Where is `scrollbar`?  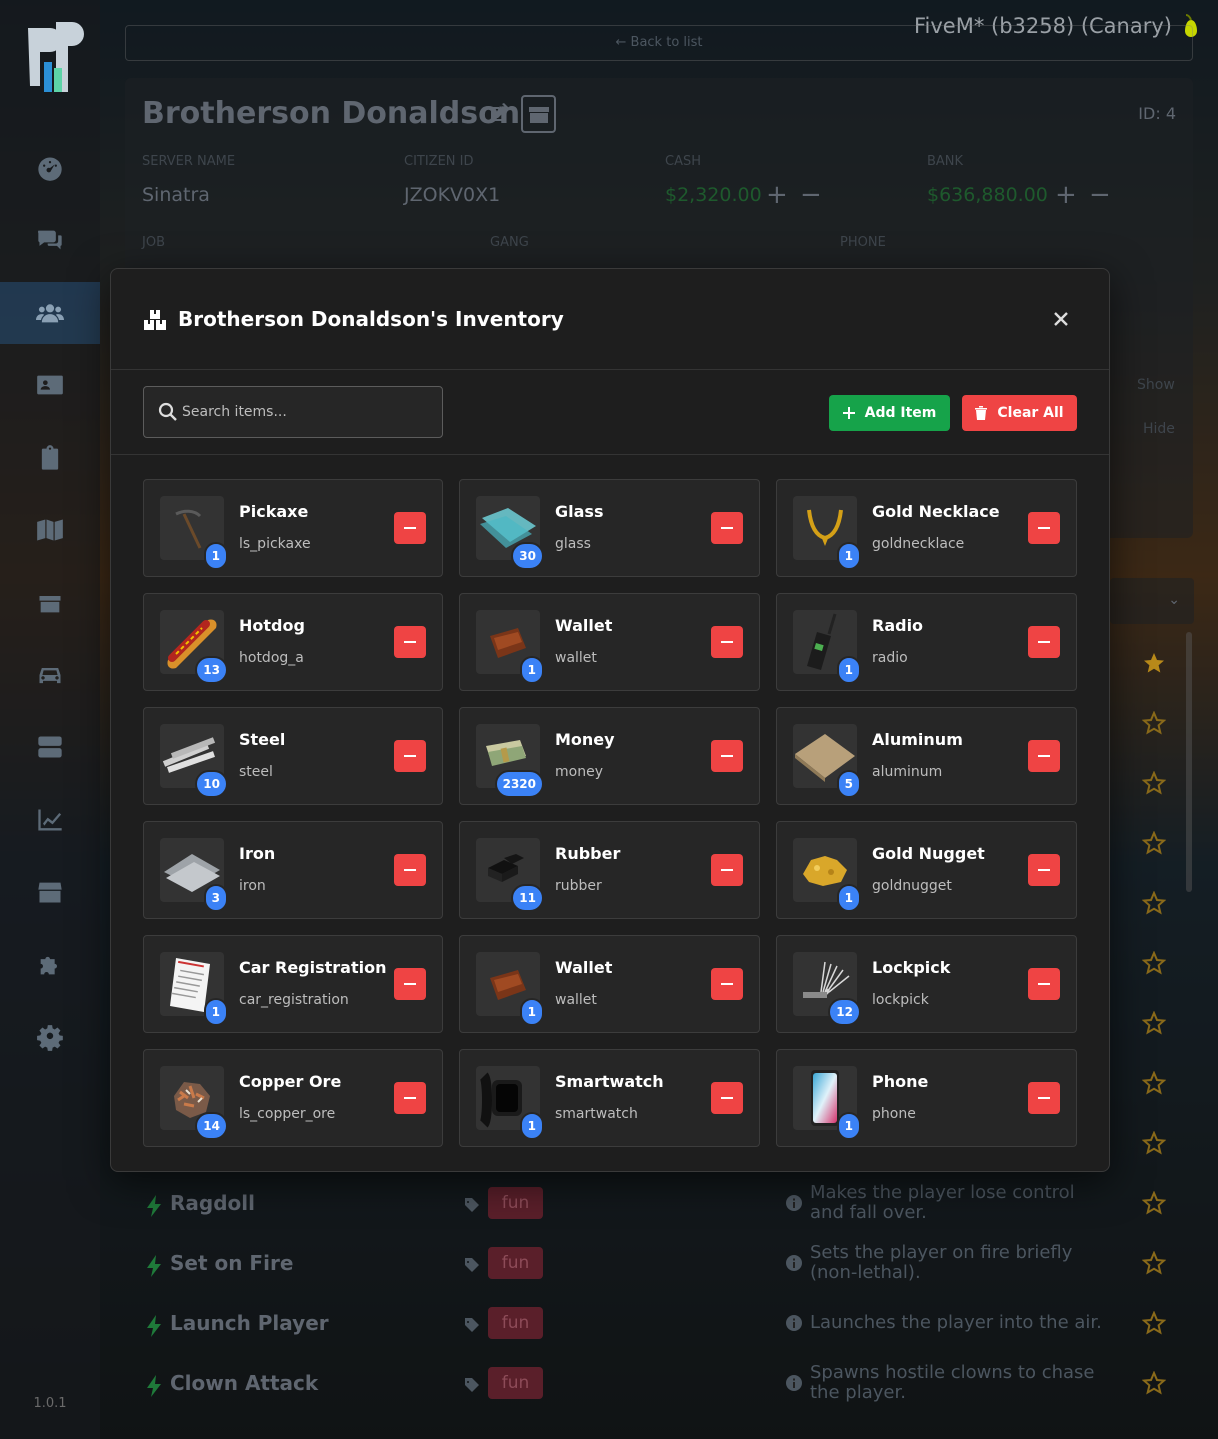 scrollbar is located at coordinates (1189, 762).